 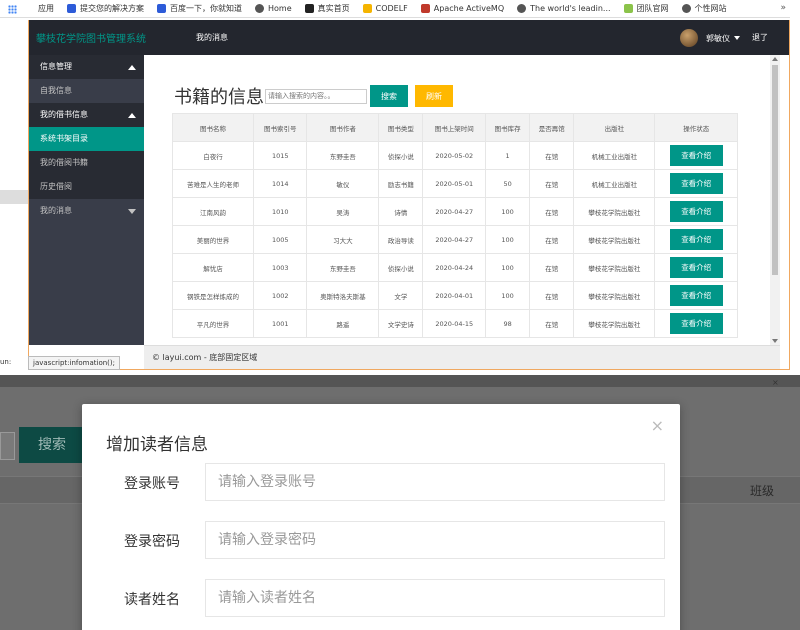 What do you see at coordinates (409, 37) in the screenshot?
I see `app-header: 攀枝花学院图书管理系统 我的消息 郭敏仪 退了` at bounding box center [409, 37].